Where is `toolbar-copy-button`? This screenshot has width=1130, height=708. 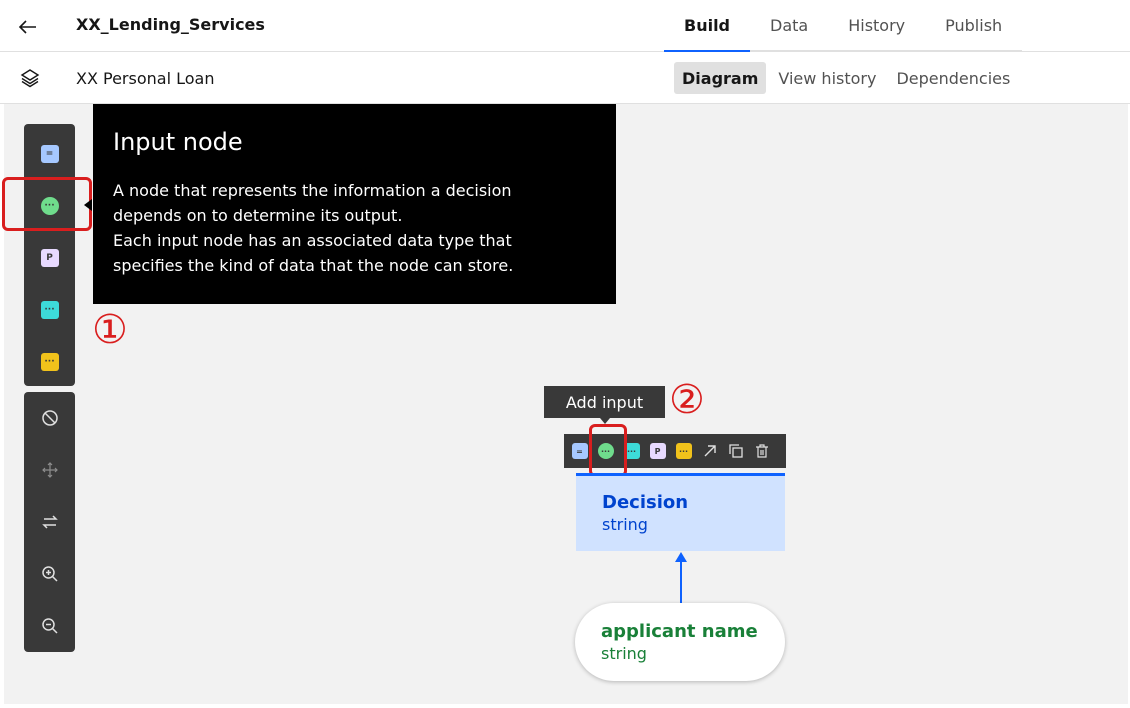
toolbar-copy-button is located at coordinates (735, 451).